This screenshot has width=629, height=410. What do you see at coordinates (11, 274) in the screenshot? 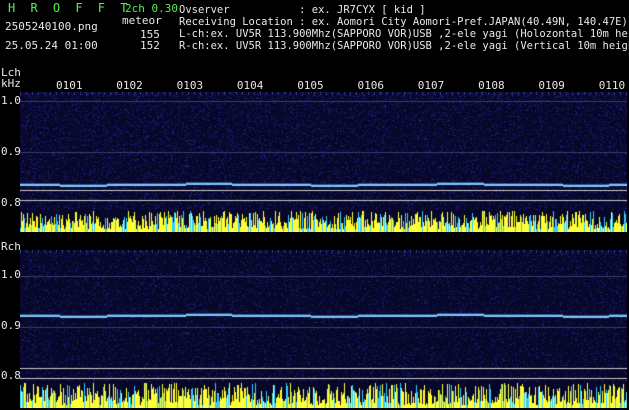
I see `rch-y-tick: 1.0` at bounding box center [11, 274].